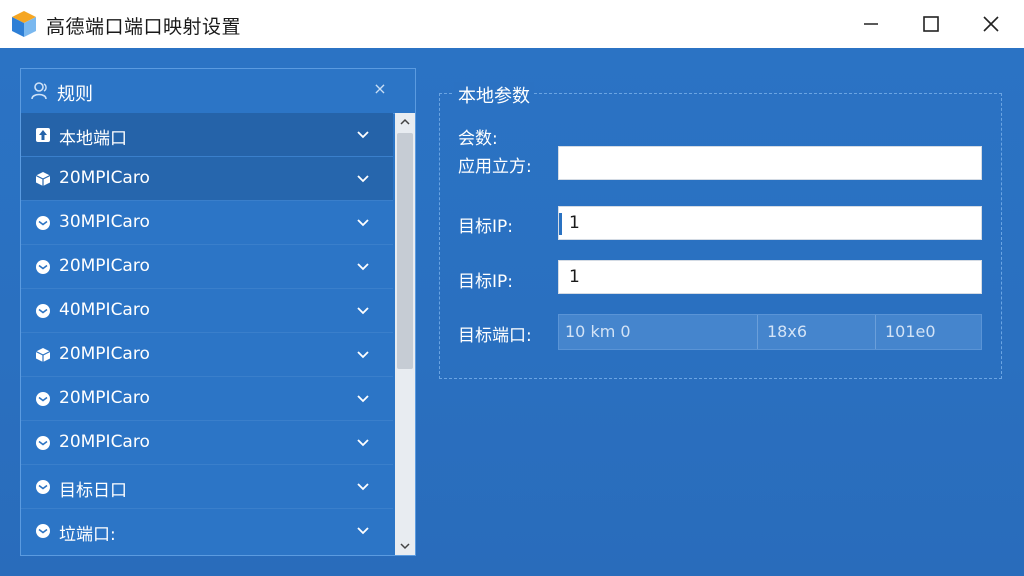 The image size is (1024, 576). I want to click on target-ip-input-2: 1, so click(770, 277).